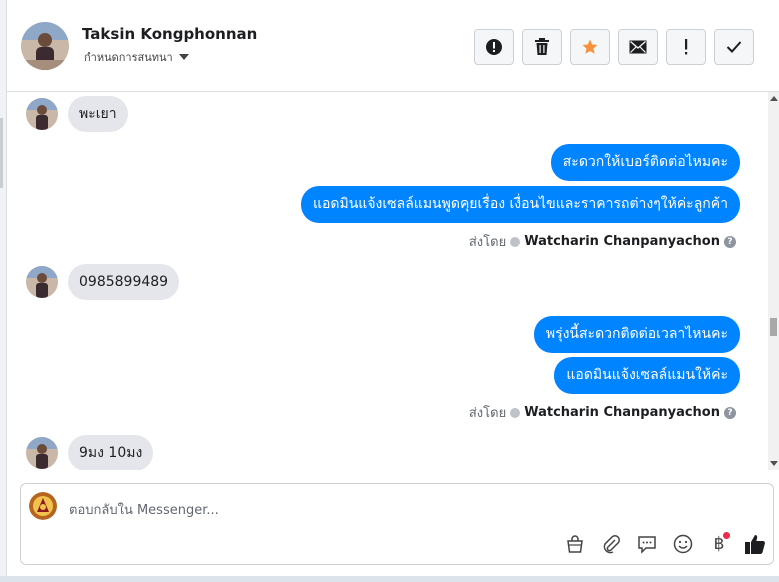 Image resolution: width=779 pixels, height=582 pixels. I want to click on message-composer: ตอบกลับใน Messenger... ฿, so click(397, 524).